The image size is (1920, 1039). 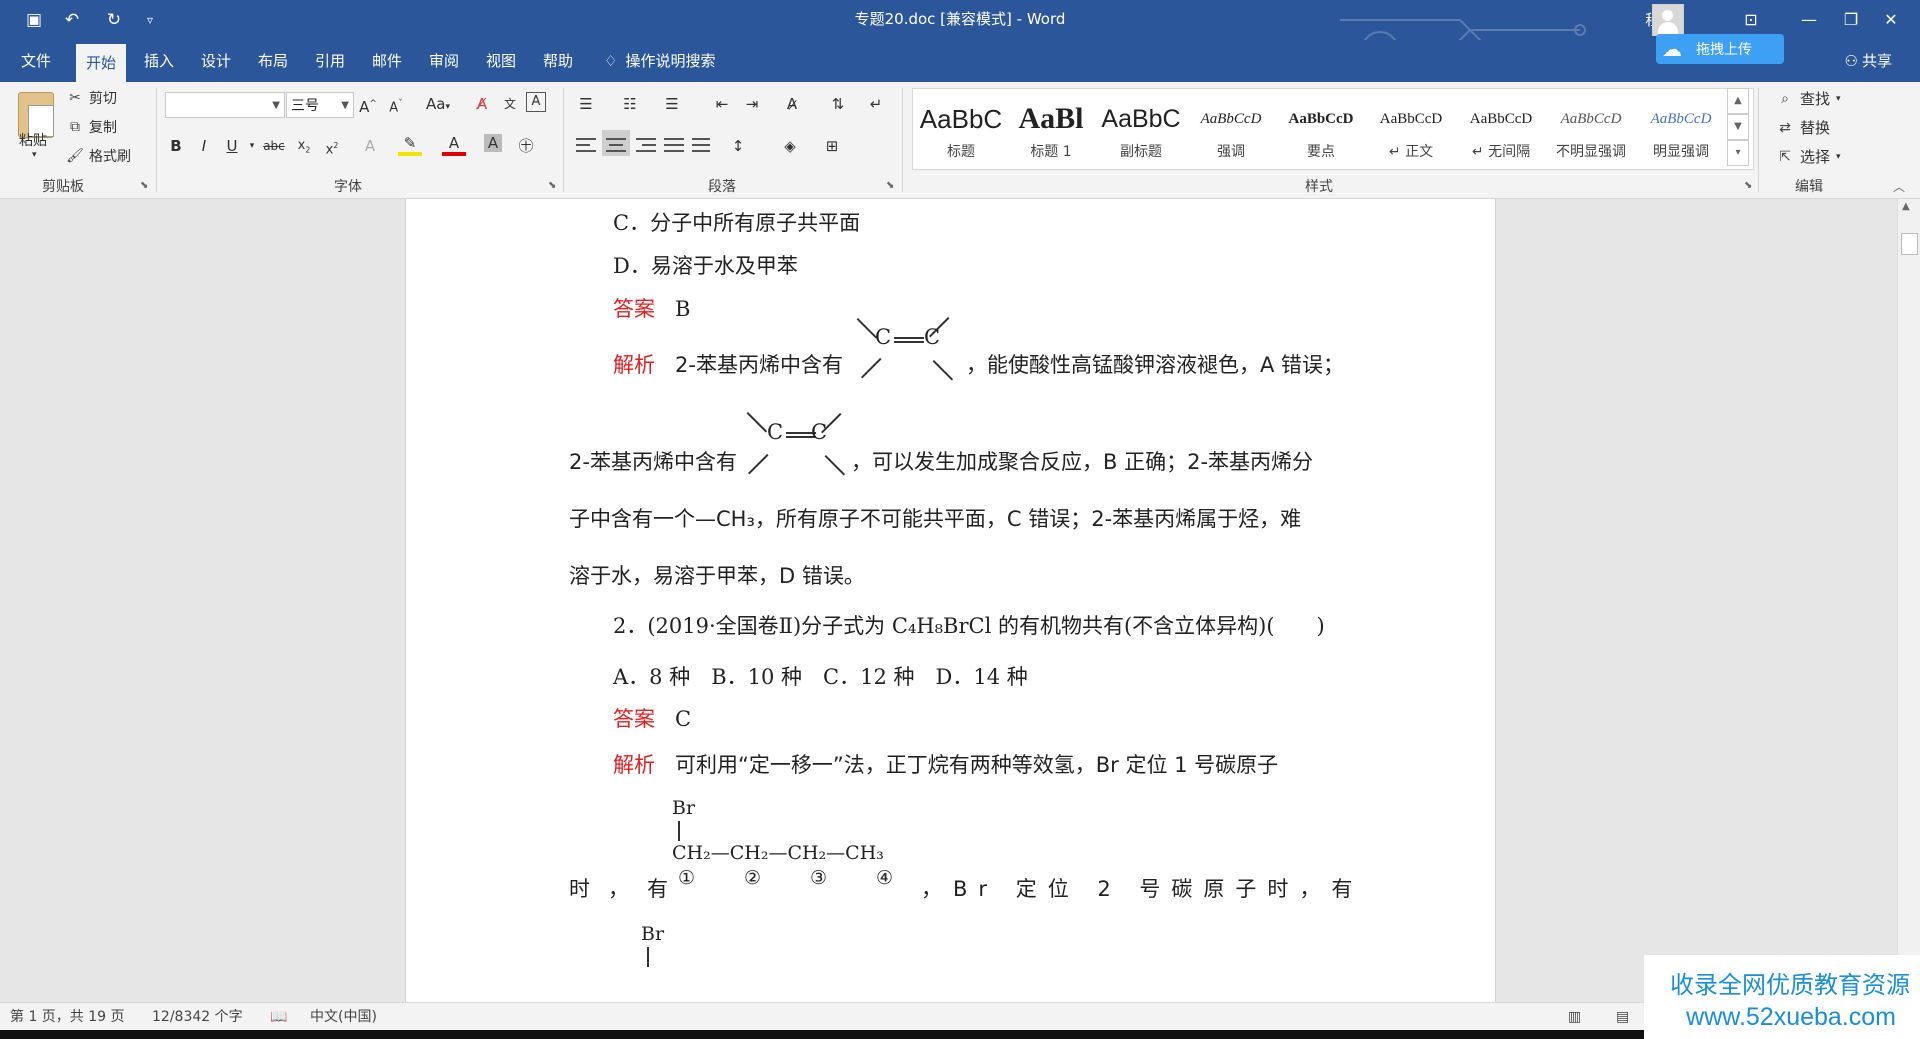 What do you see at coordinates (91, 98) in the screenshot?
I see `cut-button: ✂ 剪切` at bounding box center [91, 98].